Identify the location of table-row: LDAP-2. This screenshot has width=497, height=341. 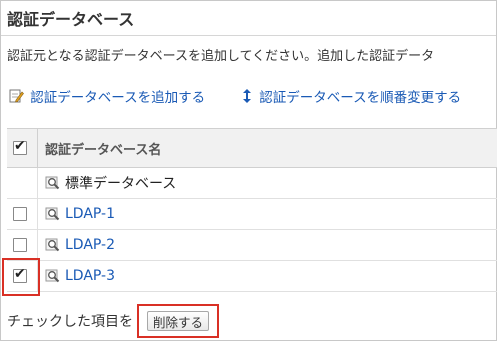
(252, 245).